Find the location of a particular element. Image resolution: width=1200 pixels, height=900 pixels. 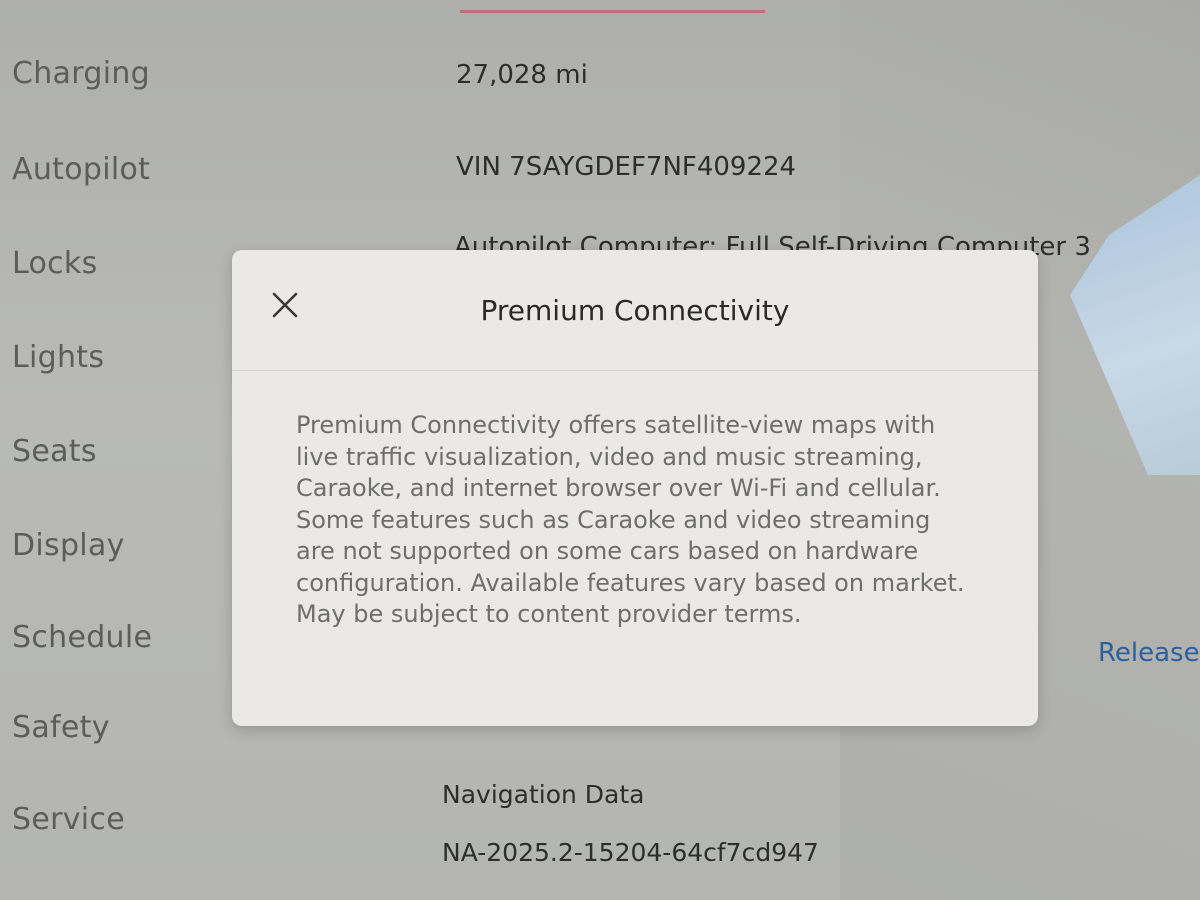

navigation-data-label: Navigation Data is located at coordinates (543, 794).